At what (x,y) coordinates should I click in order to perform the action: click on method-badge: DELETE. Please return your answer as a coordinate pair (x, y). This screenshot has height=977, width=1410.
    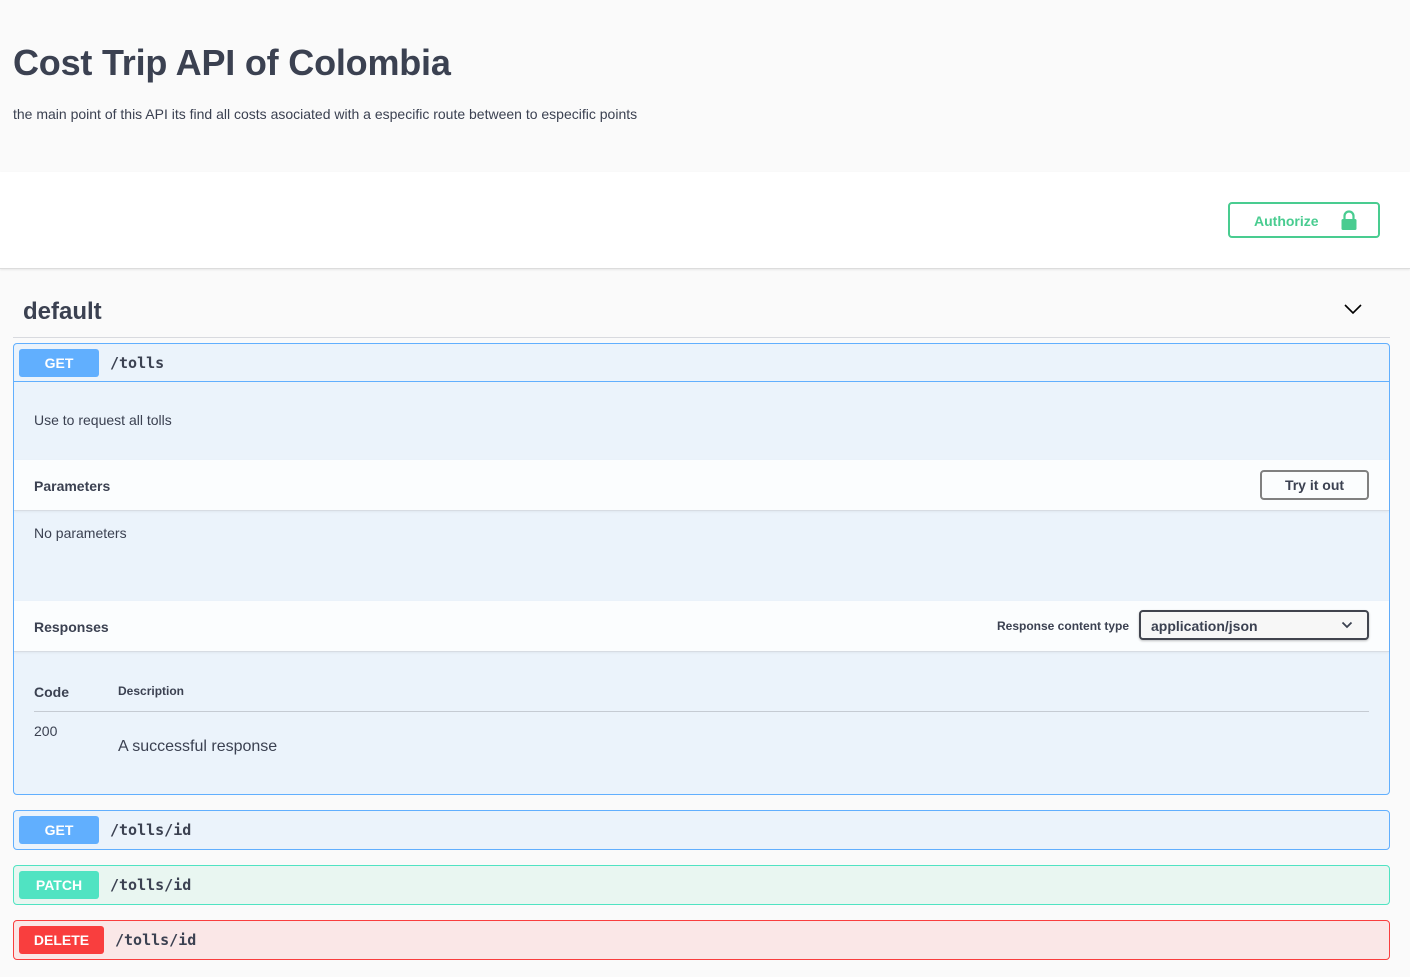
    Looking at the image, I should click on (61, 940).